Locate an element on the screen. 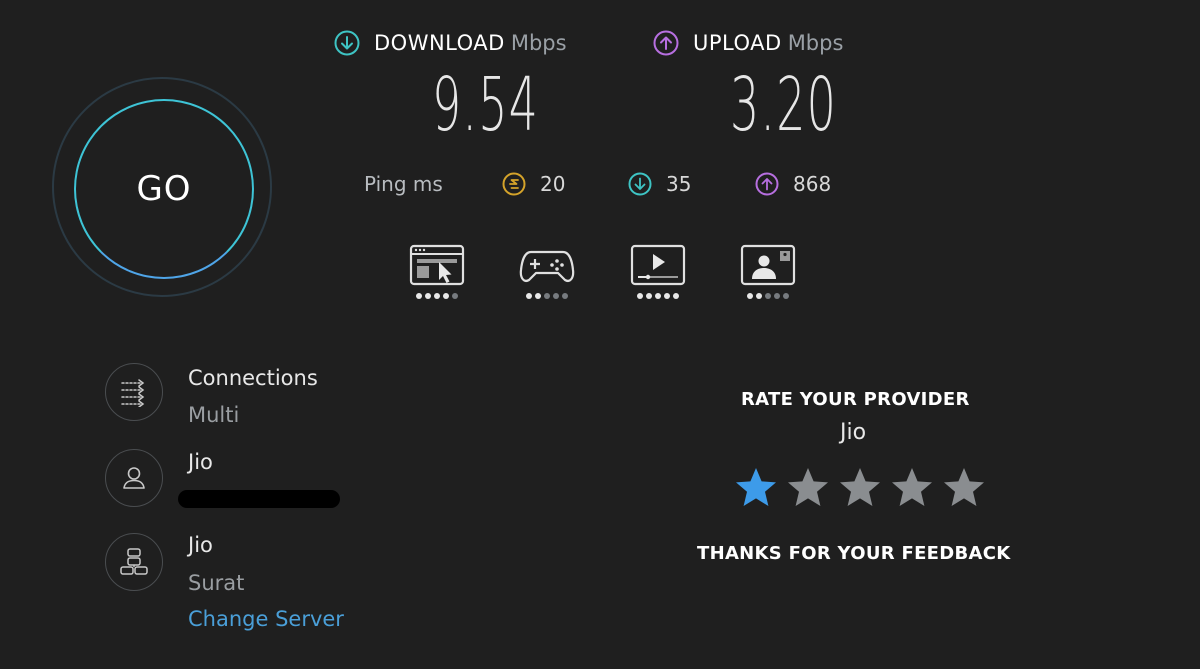 The width and height of the screenshot is (1200, 669). go-button-label: GO is located at coordinates (164, 189).